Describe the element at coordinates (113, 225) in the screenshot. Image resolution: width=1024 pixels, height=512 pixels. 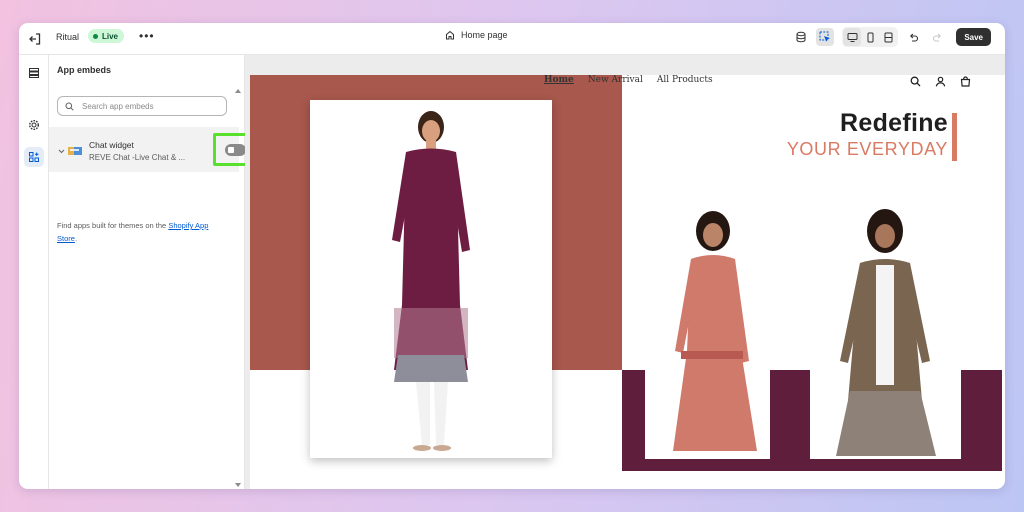
I see `hint-text: Find apps built for themes on the` at that location.